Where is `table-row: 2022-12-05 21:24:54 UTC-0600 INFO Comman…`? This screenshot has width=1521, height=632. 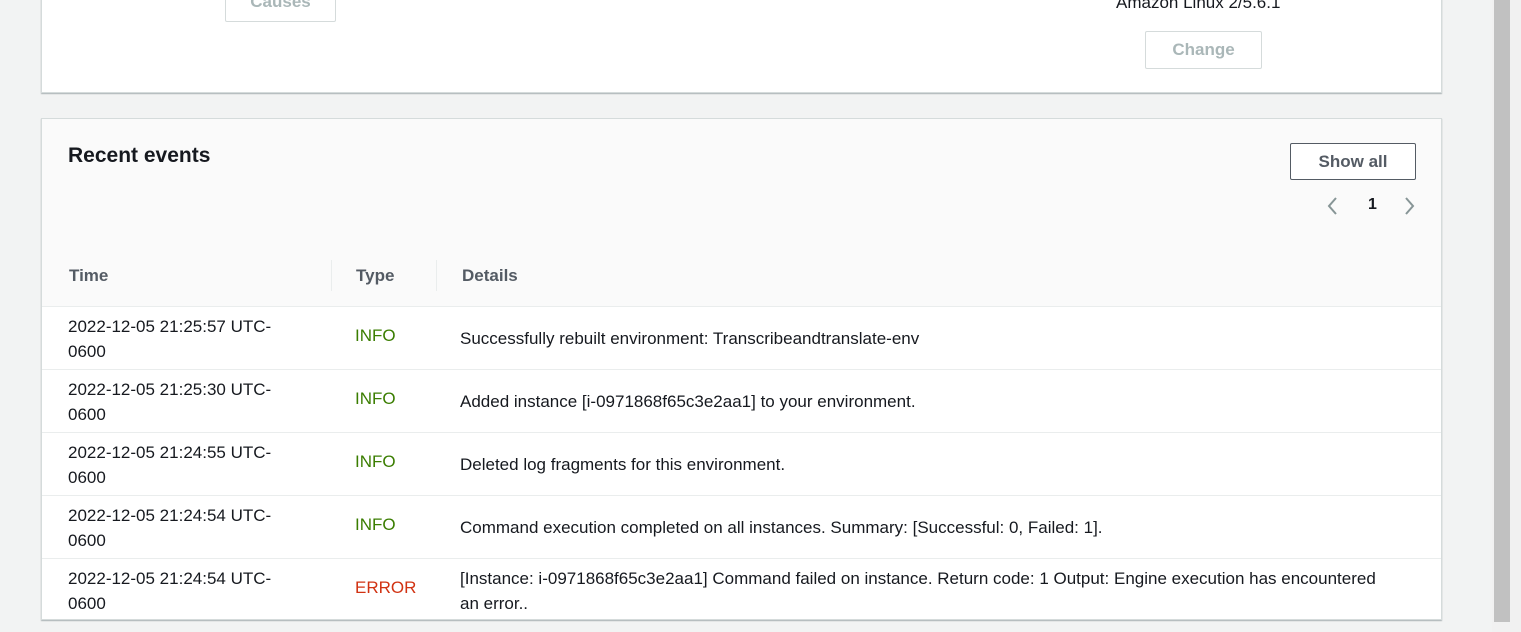
table-row: 2022-12-05 21:24:54 UTC-0600 INFO Comman… is located at coordinates (741, 527).